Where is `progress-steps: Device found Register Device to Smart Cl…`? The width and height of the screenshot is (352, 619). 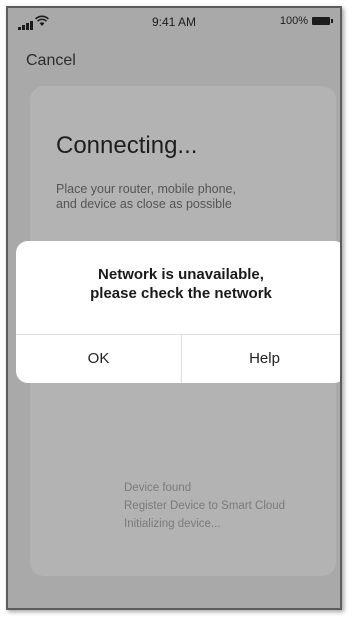 progress-steps: Device found Register Device to Smart Cl… is located at coordinates (204, 506).